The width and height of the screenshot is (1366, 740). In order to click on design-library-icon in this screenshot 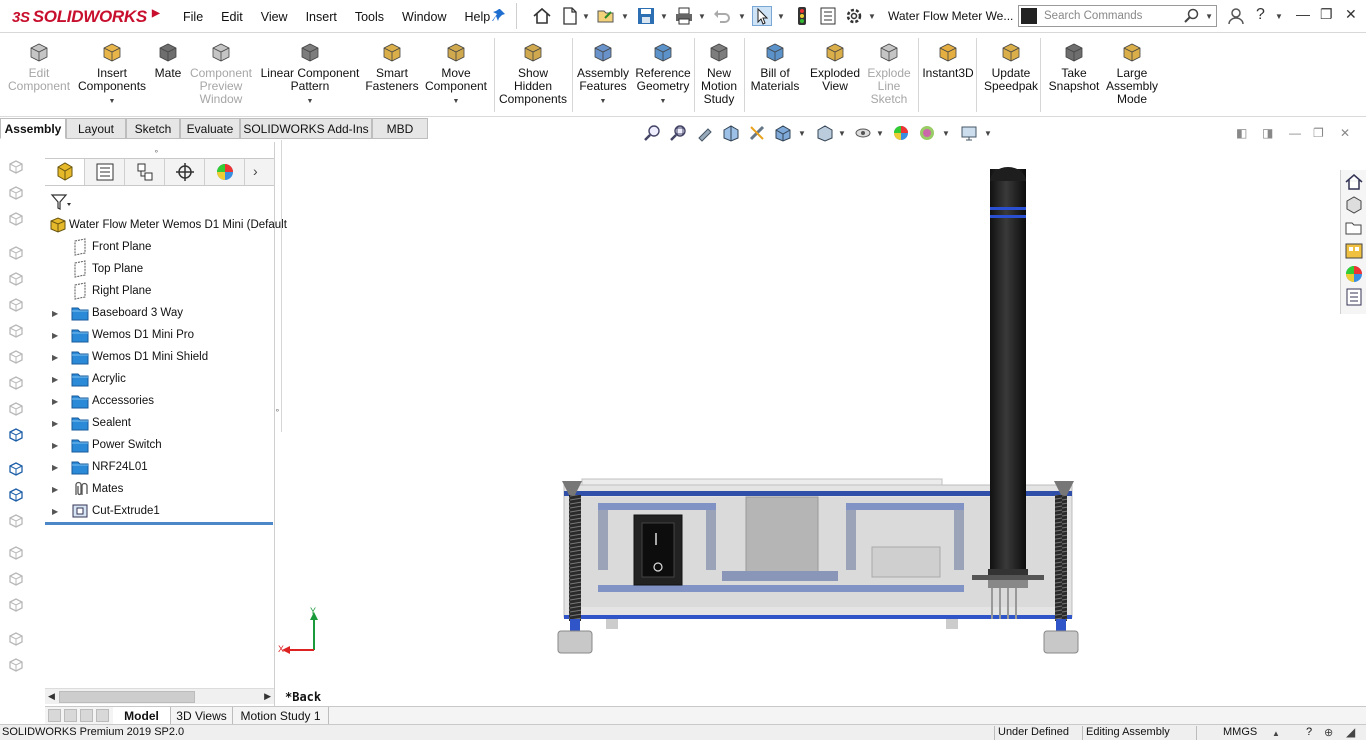, I will do `click(1354, 205)`.